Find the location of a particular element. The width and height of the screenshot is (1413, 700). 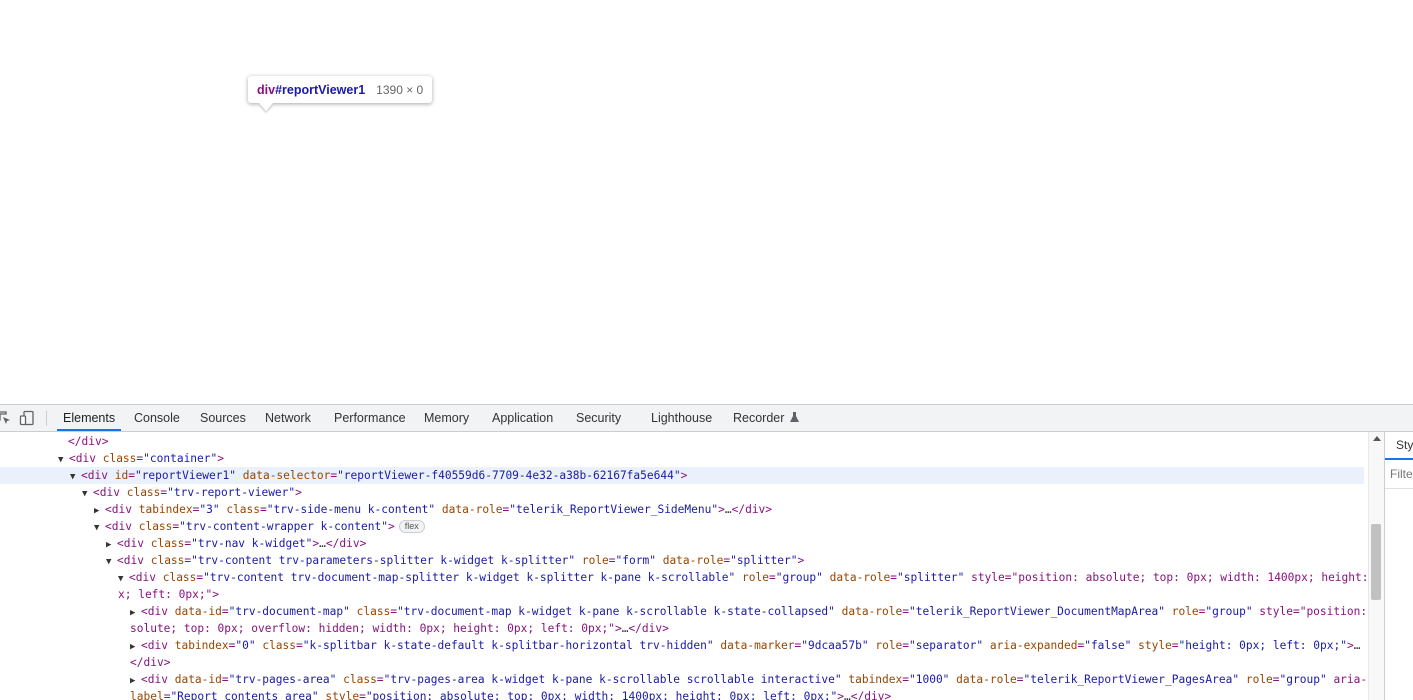

dom-node-line: </div> is located at coordinates (88, 441).